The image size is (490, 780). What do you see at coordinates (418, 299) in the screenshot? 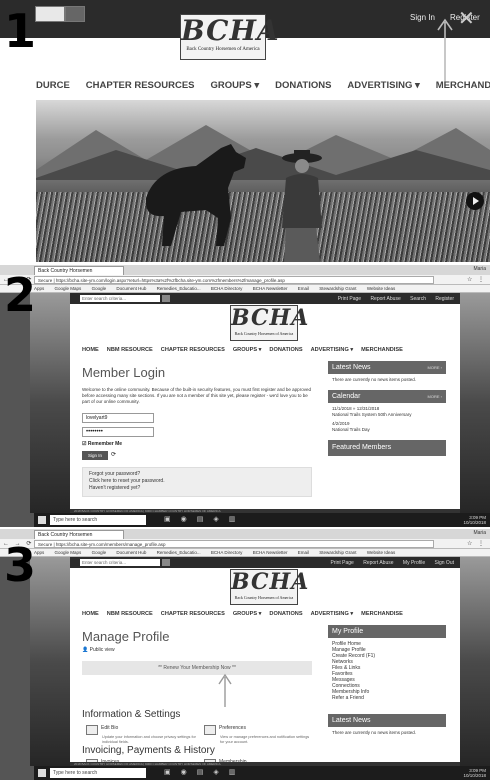
I see `search-link: Search` at bounding box center [418, 299].